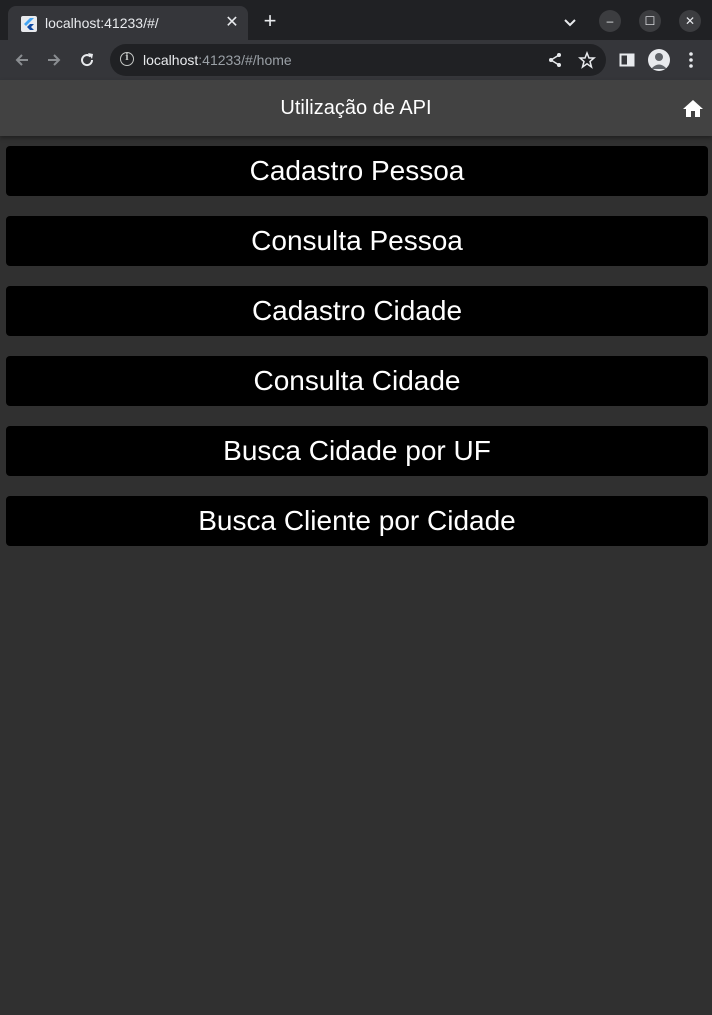 The width and height of the screenshot is (712, 1015). I want to click on browser-toolbar: i localhost:41233/#/home, so click(356, 60).